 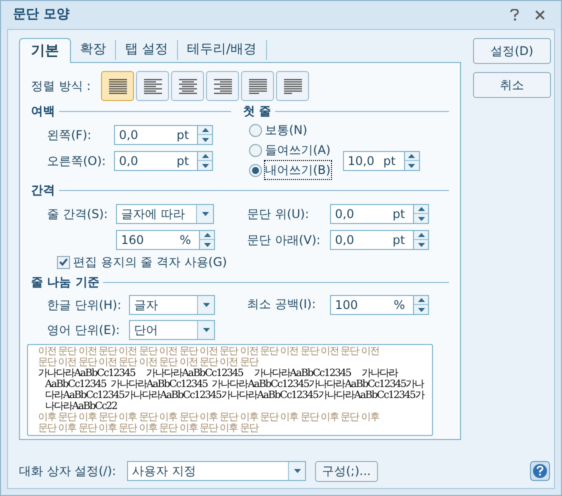 What do you see at coordinates (208, 351) in the screenshot?
I see `preview-text: 이전 문단 이전 문단 이전 문단 이전 문단 이전 문단 이전 문단 이전 문단 이전 문단 이전` at bounding box center [208, 351].